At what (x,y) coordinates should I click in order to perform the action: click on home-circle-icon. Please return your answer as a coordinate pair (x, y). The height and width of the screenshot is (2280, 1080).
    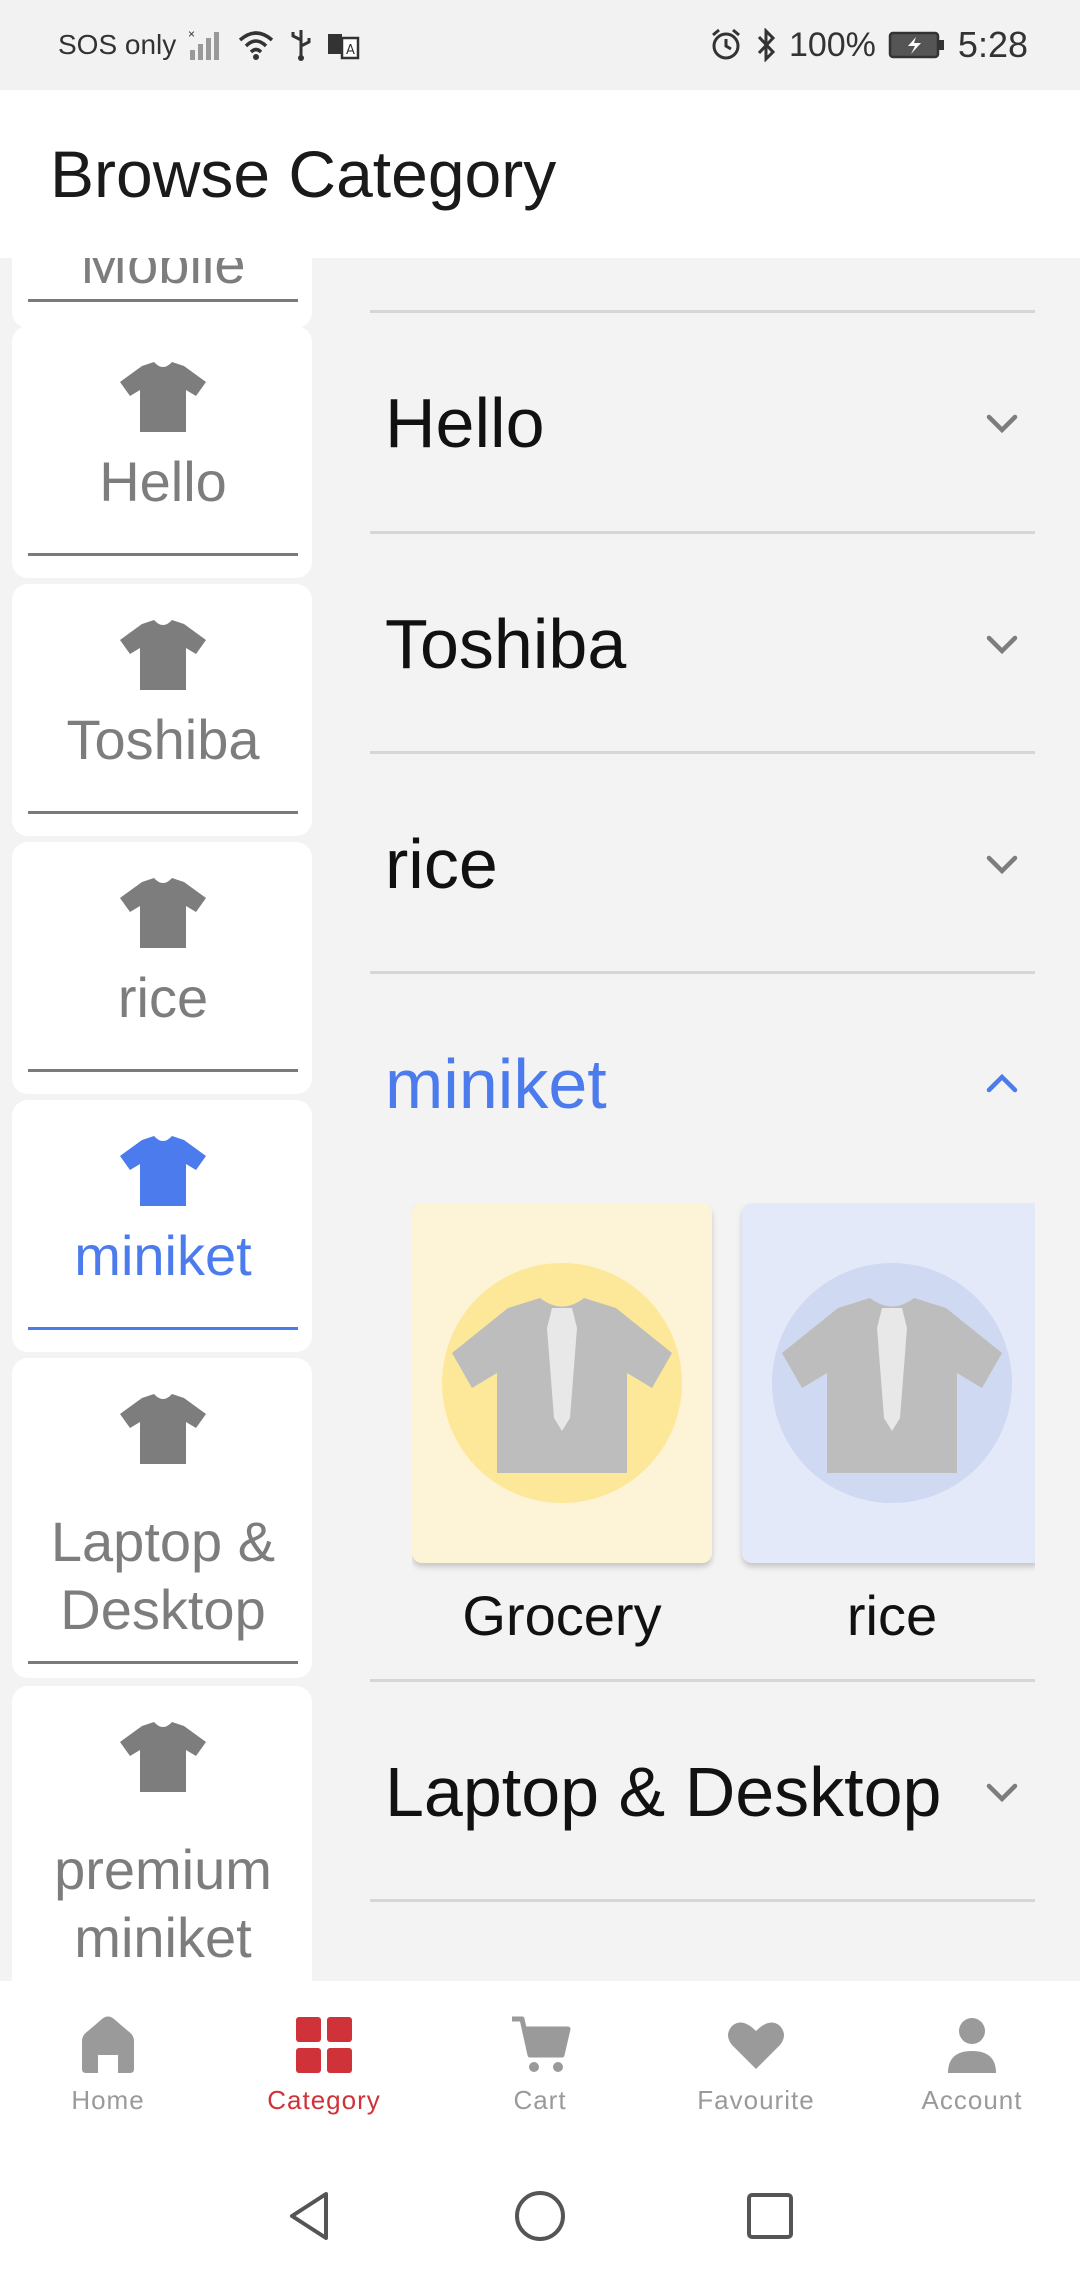
    Looking at the image, I should click on (540, 2216).